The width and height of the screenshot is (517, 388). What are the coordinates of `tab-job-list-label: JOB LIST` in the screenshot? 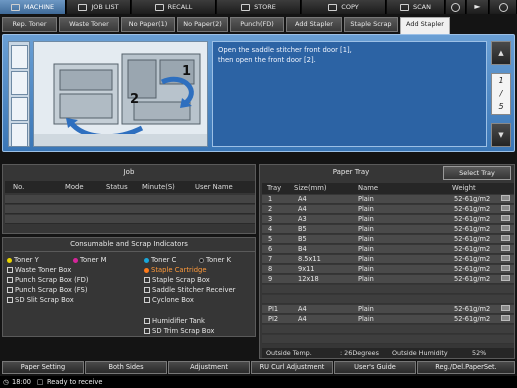 It's located at (105, 7).